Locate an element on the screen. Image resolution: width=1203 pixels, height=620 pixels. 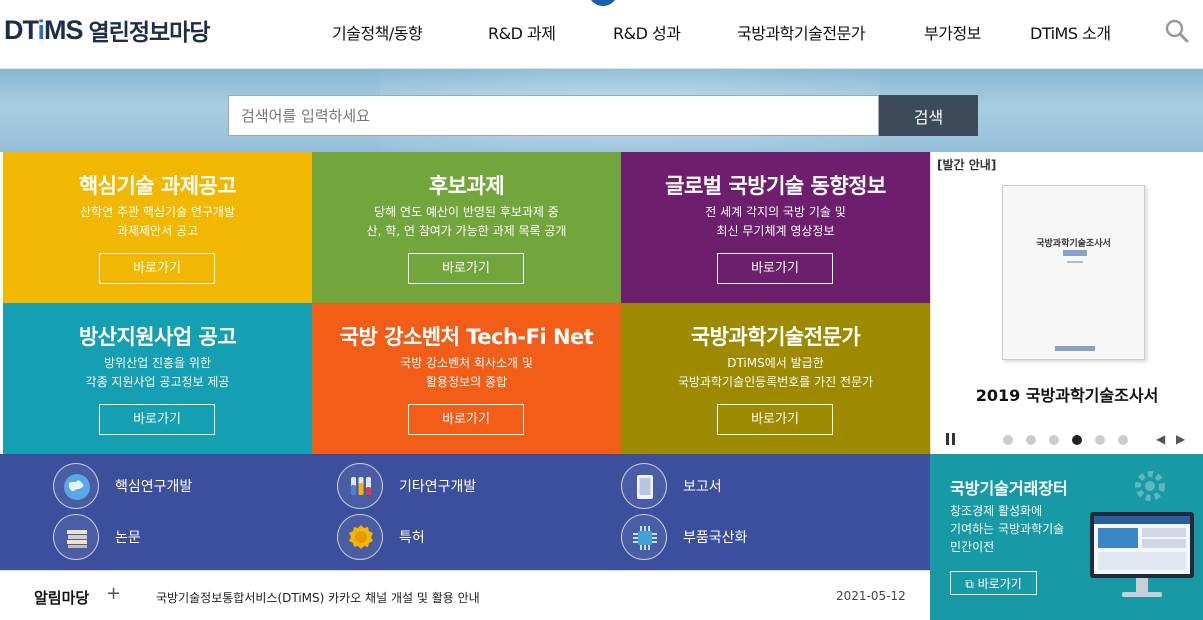
publication-title: 2019 국방과학기술조사서 is located at coordinates (1067, 394).